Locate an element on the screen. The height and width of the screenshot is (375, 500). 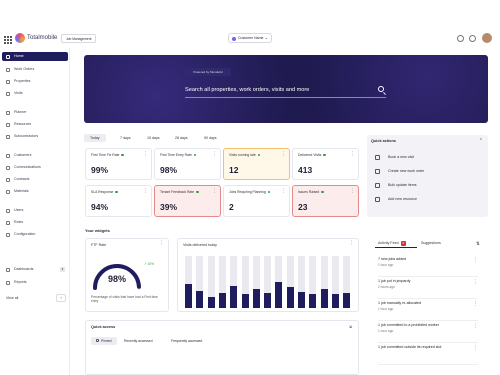
sidebar-item-configuration: Configuration is located at coordinates (35, 234).